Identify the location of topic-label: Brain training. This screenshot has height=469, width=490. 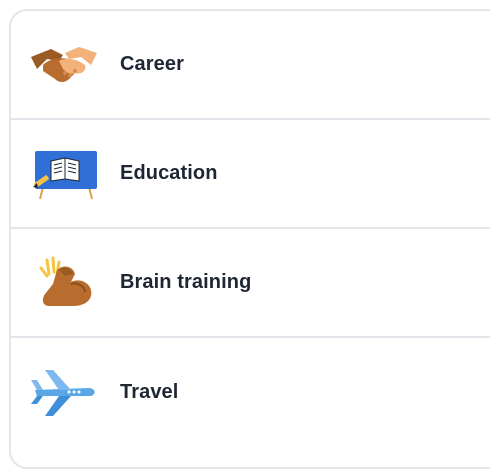
(186, 282).